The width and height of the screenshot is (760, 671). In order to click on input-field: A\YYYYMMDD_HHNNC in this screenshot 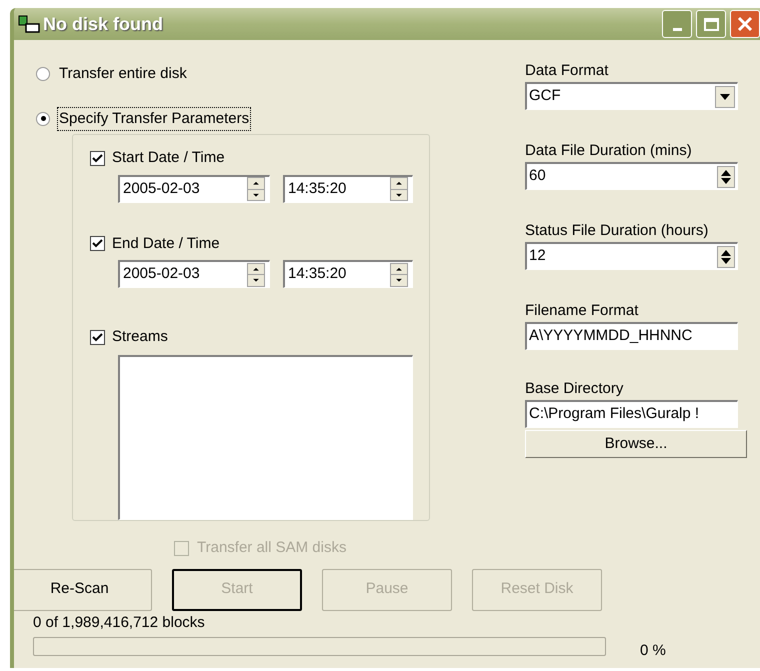, I will do `click(631, 336)`.